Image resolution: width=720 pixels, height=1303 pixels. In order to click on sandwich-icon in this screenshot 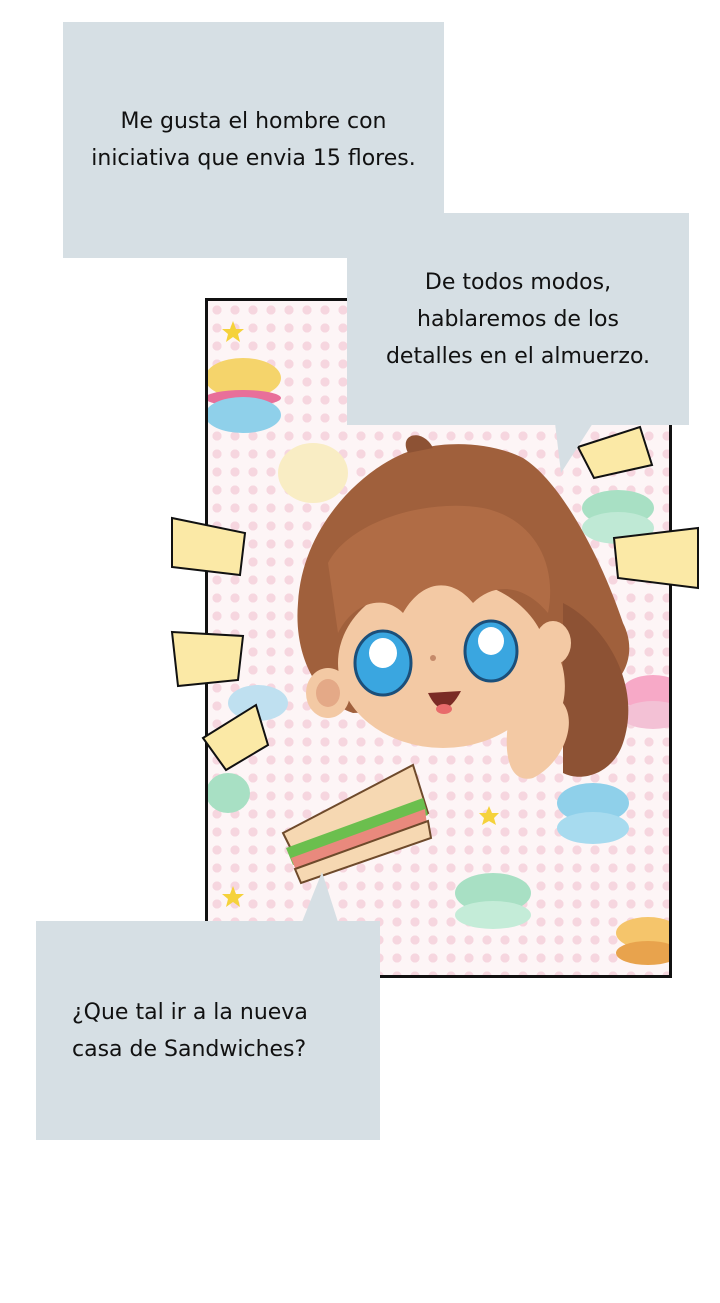, I will do `click(357, 824)`.